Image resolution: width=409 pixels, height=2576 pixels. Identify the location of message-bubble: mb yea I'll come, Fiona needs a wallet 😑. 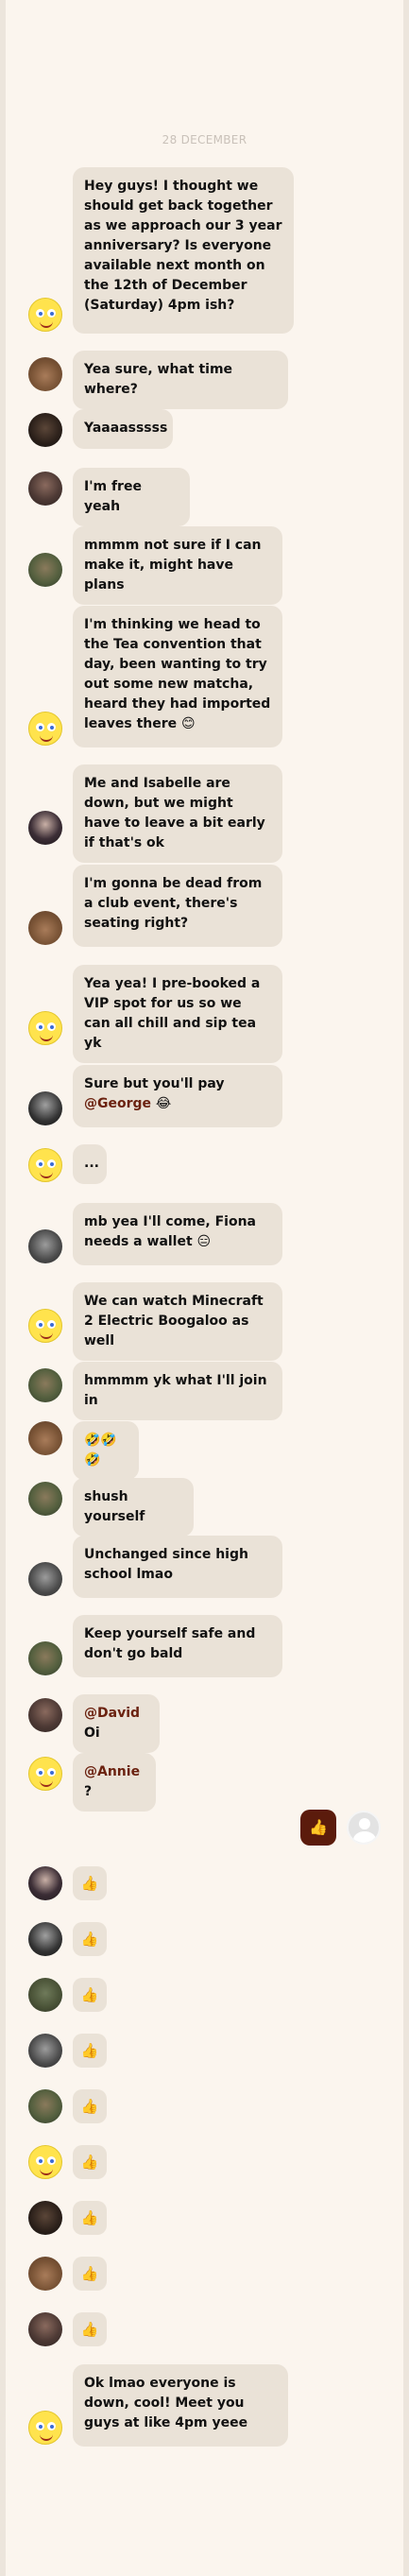
(178, 1234).